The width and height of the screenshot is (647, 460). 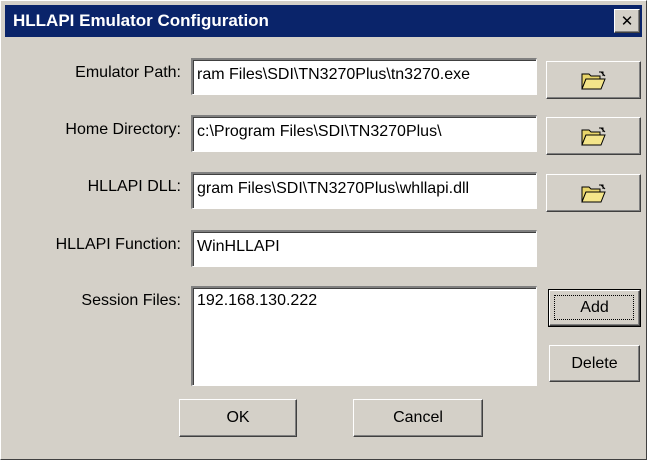 What do you see at coordinates (257, 301) in the screenshot?
I see `session-file-item: 192.168.130.222` at bounding box center [257, 301].